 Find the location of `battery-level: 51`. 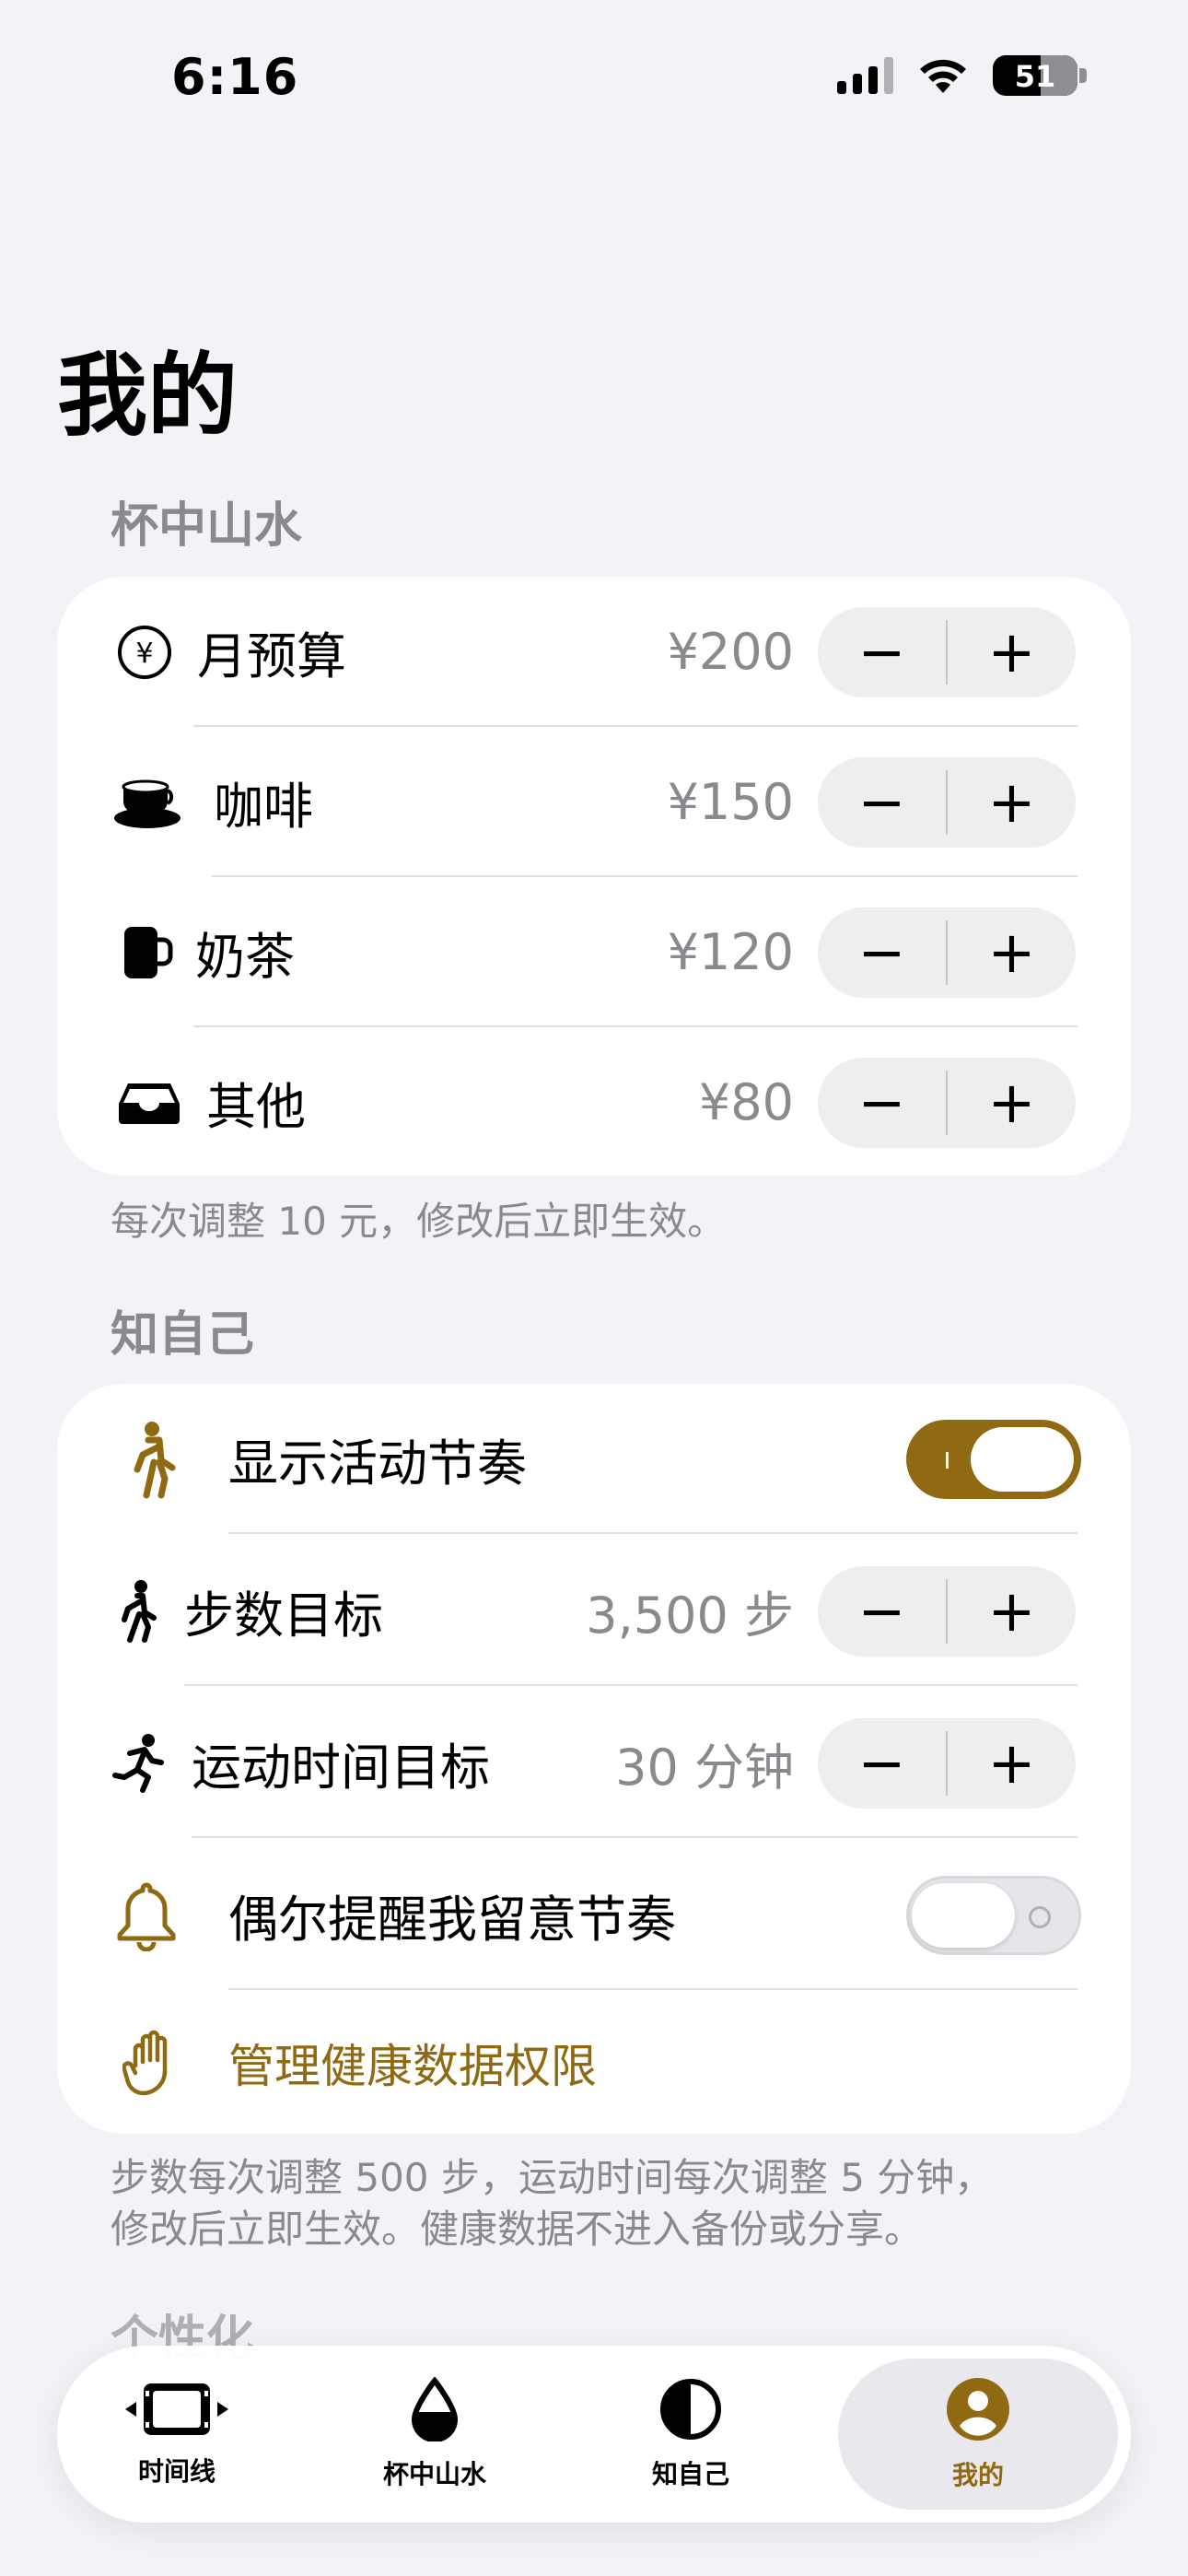

battery-level: 51 is located at coordinates (1035, 76).